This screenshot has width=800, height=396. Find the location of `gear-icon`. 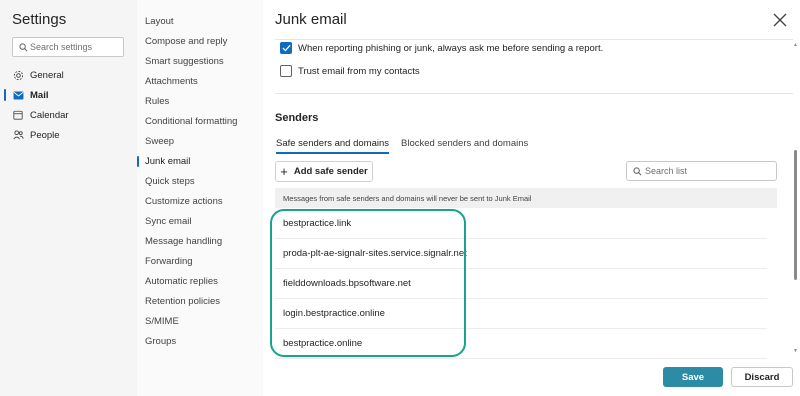

gear-icon is located at coordinates (18, 75).